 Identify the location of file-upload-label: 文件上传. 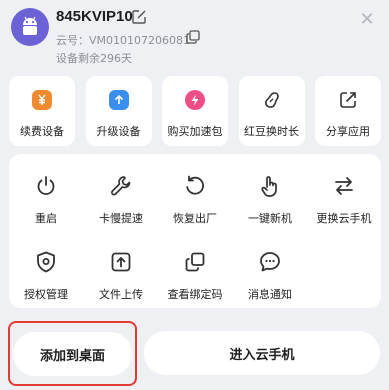
(121, 294).